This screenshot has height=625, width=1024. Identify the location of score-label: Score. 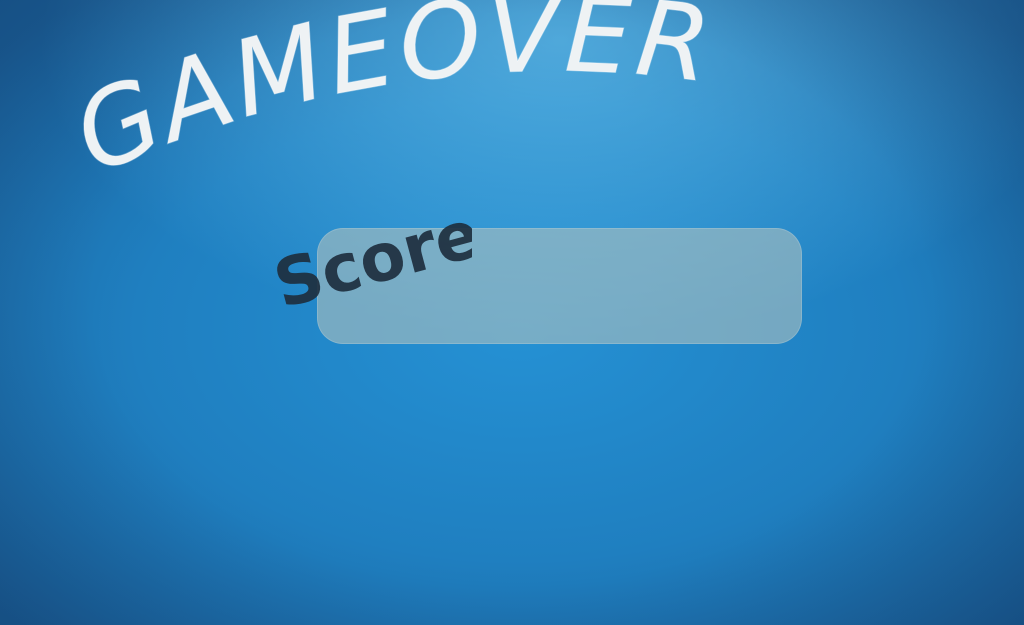
(367, 261).